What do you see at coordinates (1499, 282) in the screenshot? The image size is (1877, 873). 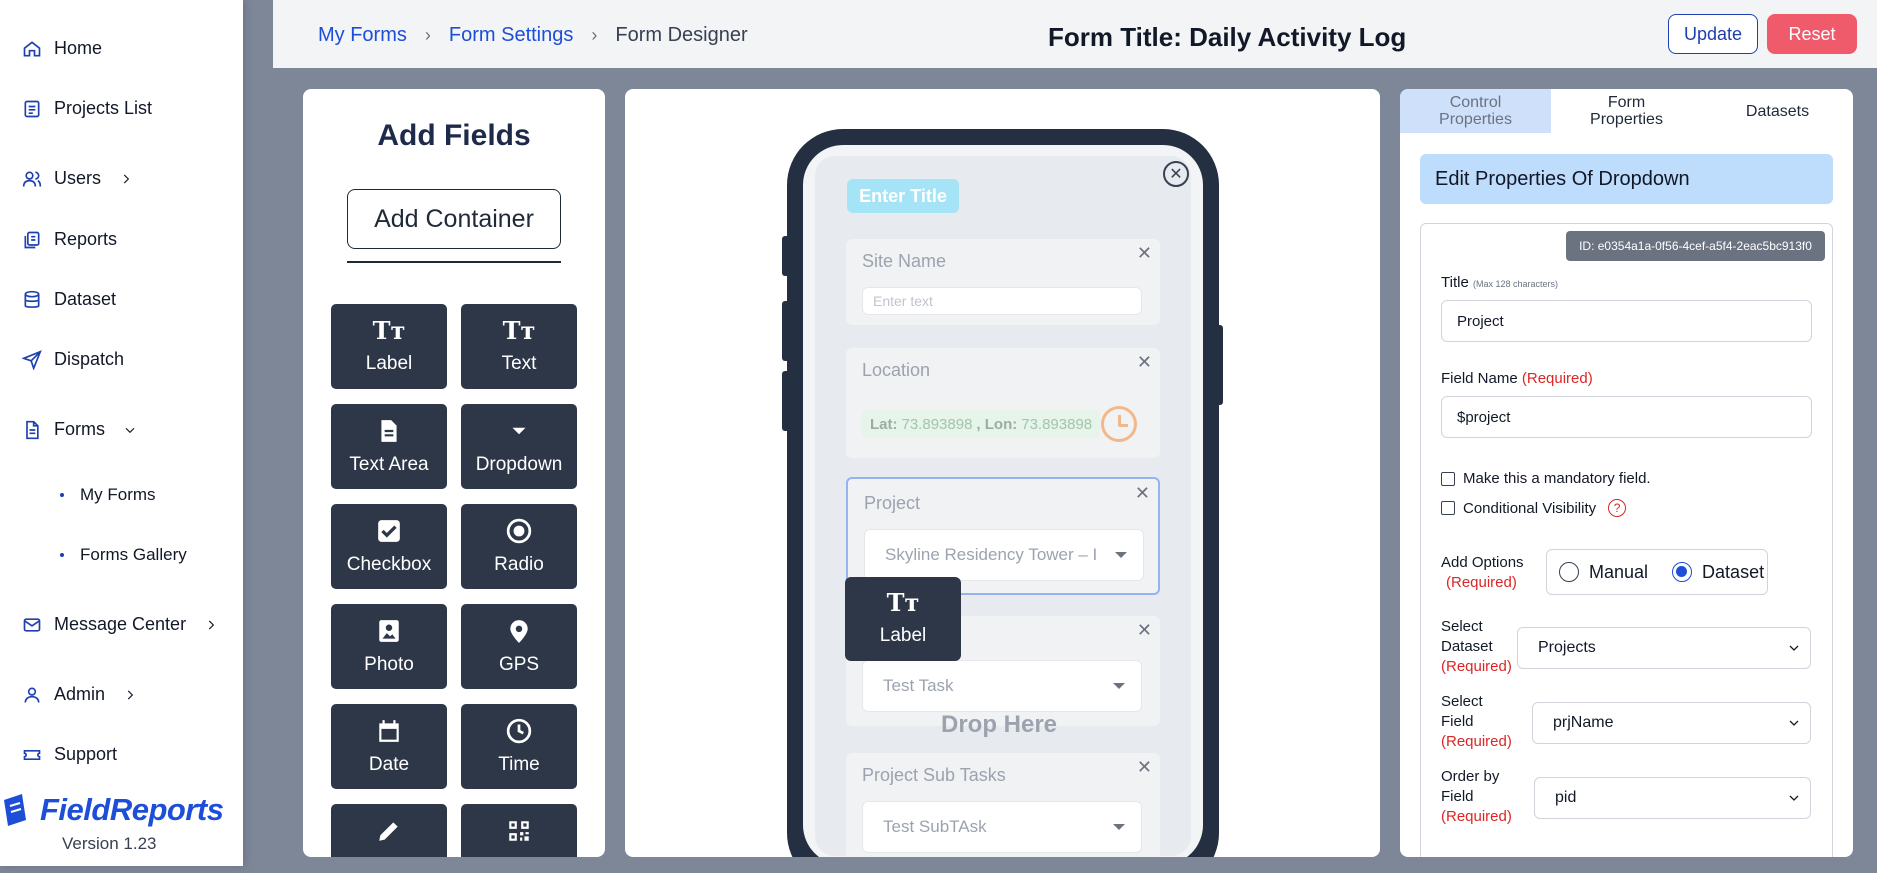 I see `title-label: Title (Max 128 characters)` at bounding box center [1499, 282].